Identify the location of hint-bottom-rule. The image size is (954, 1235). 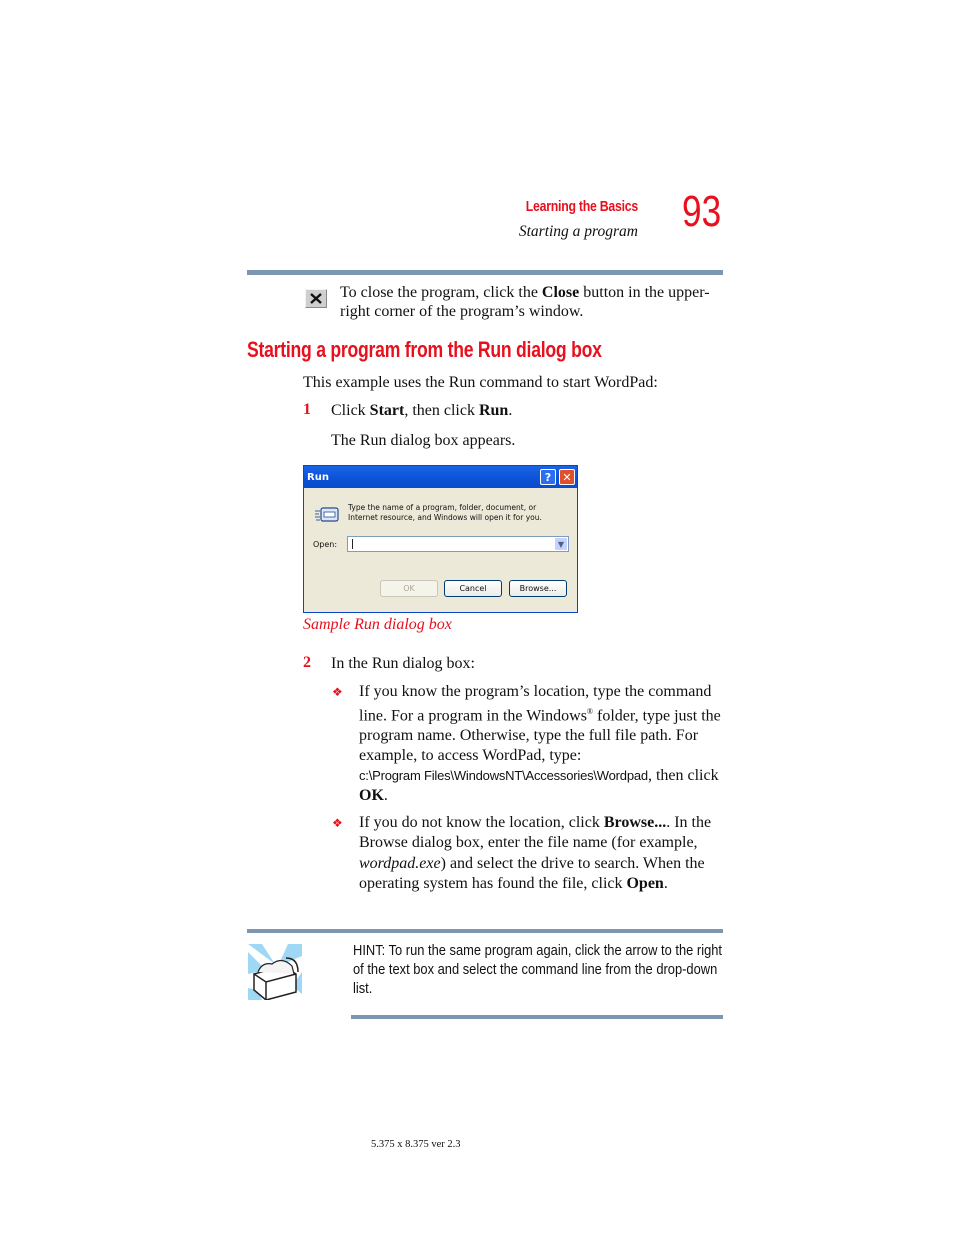
(537, 1017).